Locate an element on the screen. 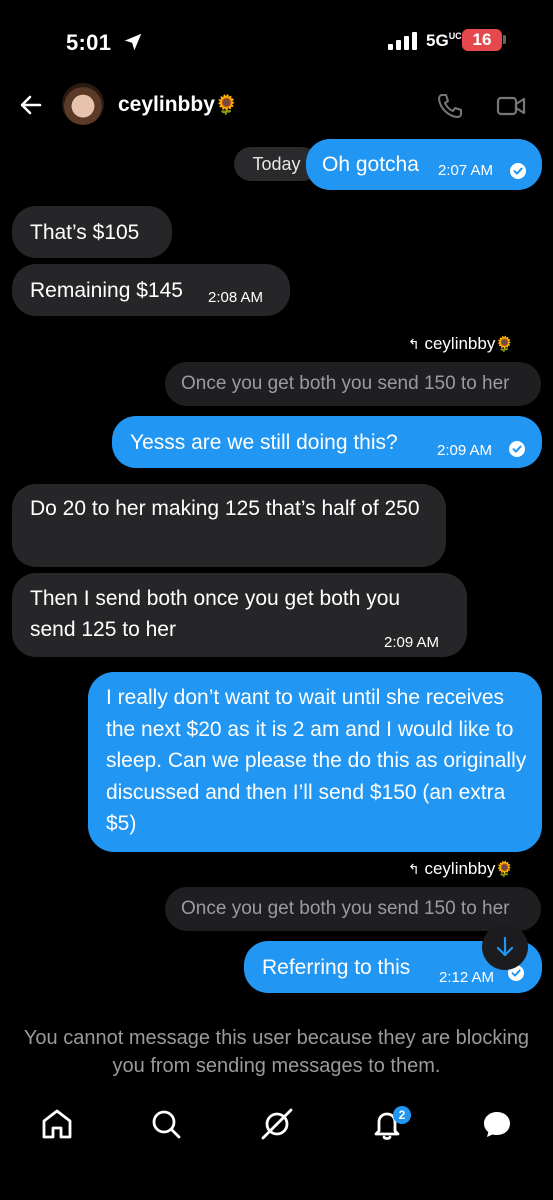  message-bubble-received: Remaining $145 2:08 AM is located at coordinates (151, 290).